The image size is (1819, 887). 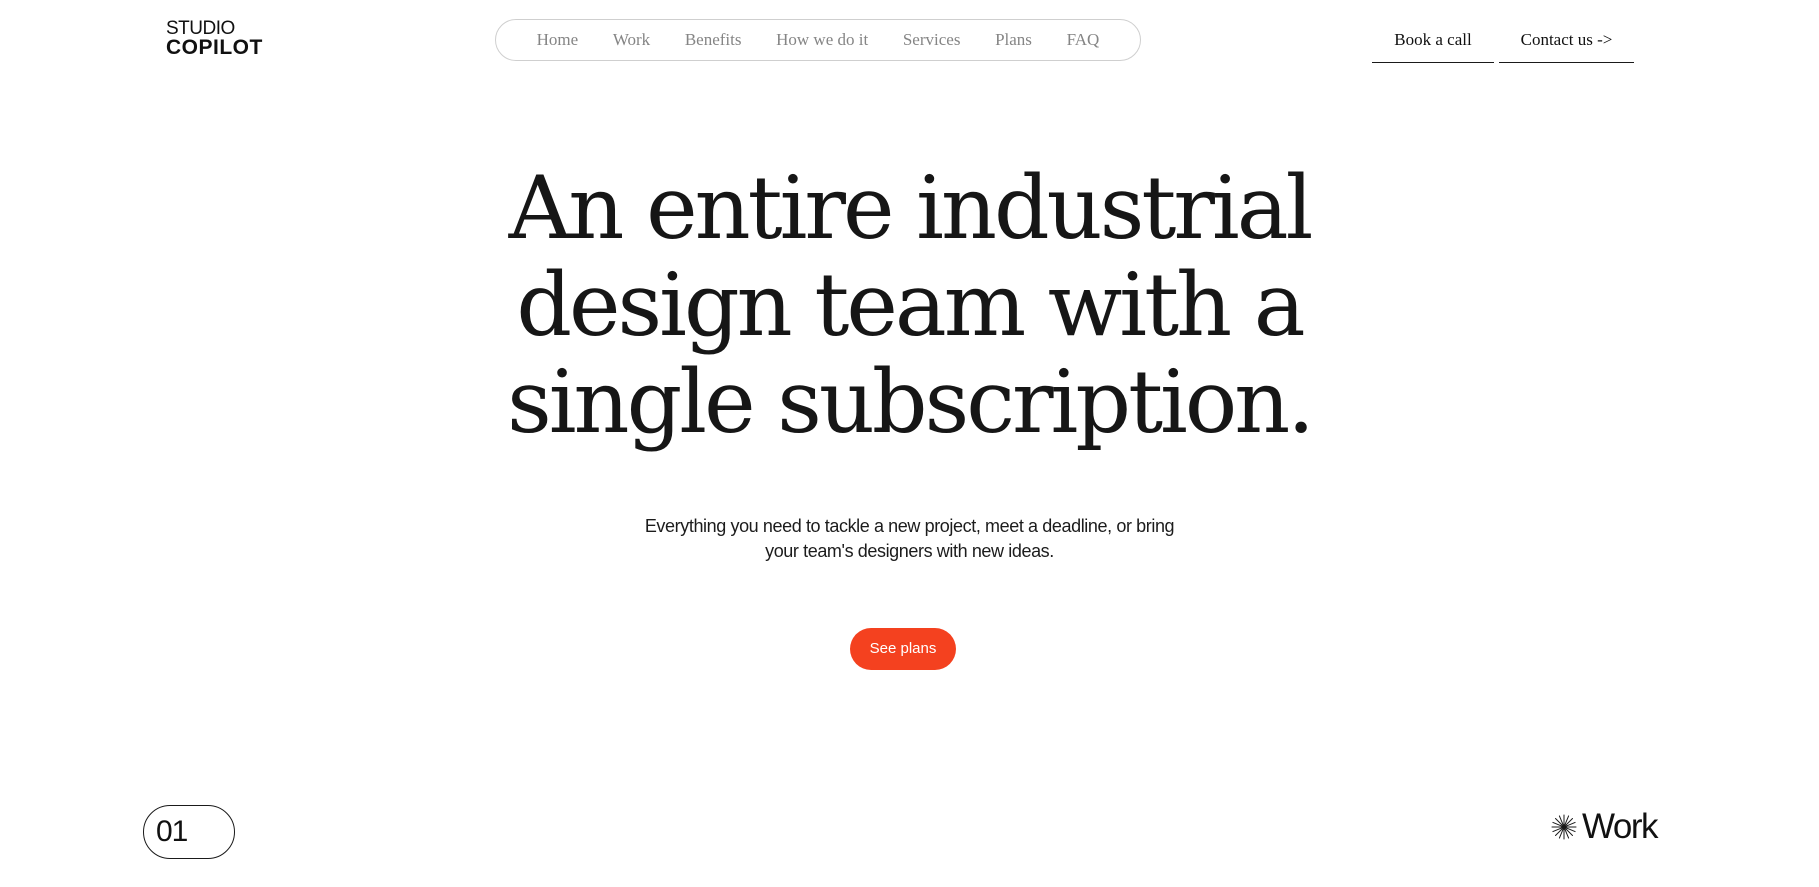 What do you see at coordinates (1564, 827) in the screenshot?
I see `asterisk-icon` at bounding box center [1564, 827].